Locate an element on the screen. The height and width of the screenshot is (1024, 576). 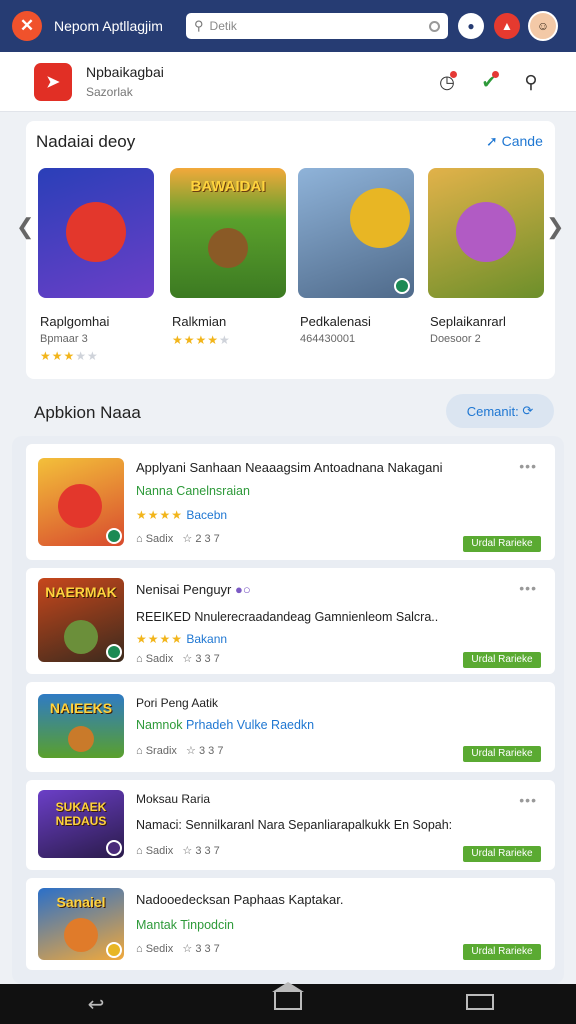
see-all-link: ➚ Cande is located at coordinates (514, 141).